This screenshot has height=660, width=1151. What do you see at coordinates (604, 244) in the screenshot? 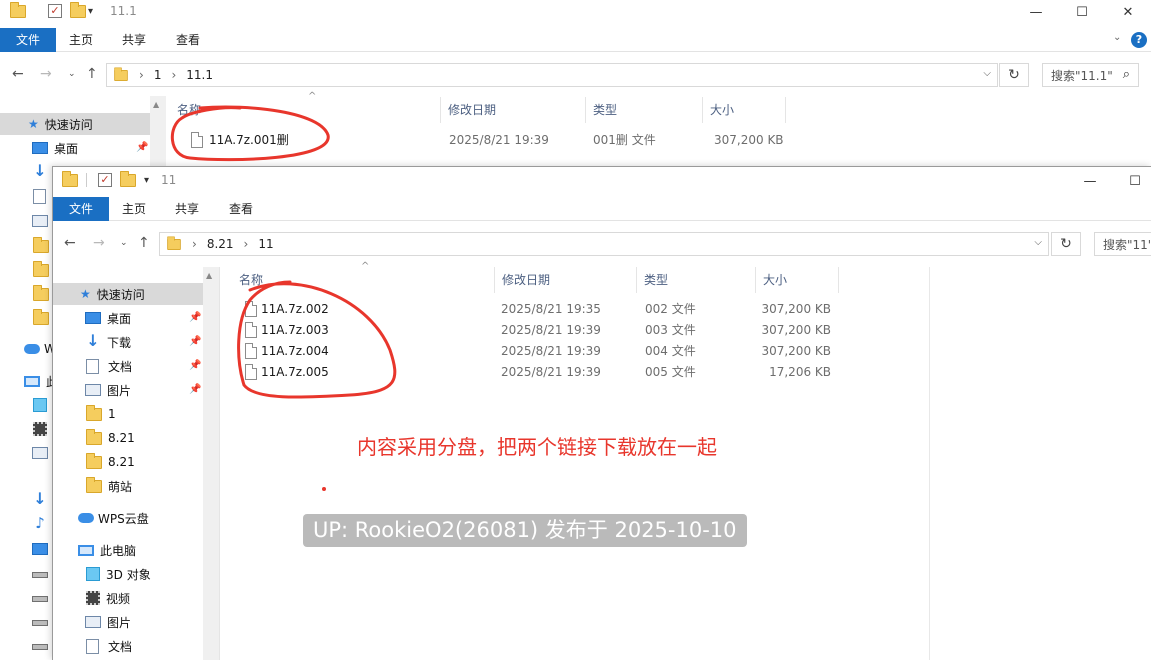
I see `address-bar: › 8.21 › 11 ⌵` at bounding box center [604, 244].